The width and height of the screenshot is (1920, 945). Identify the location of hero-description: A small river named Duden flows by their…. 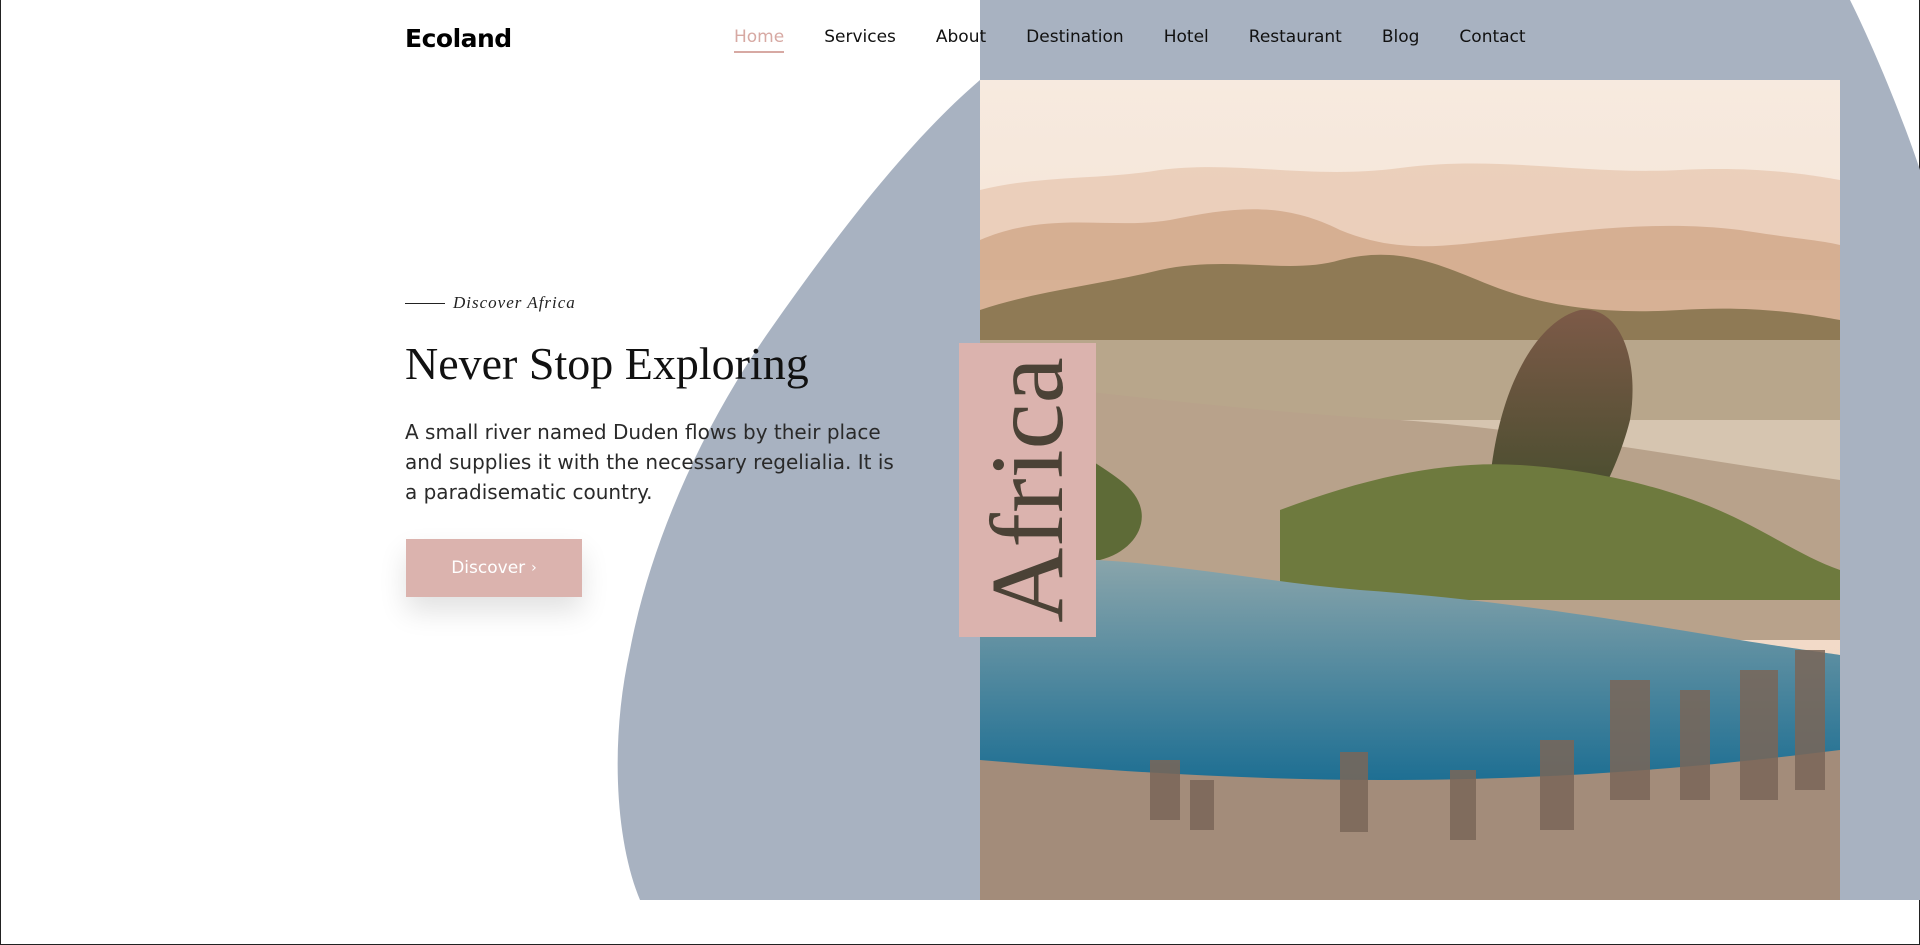
(649, 462).